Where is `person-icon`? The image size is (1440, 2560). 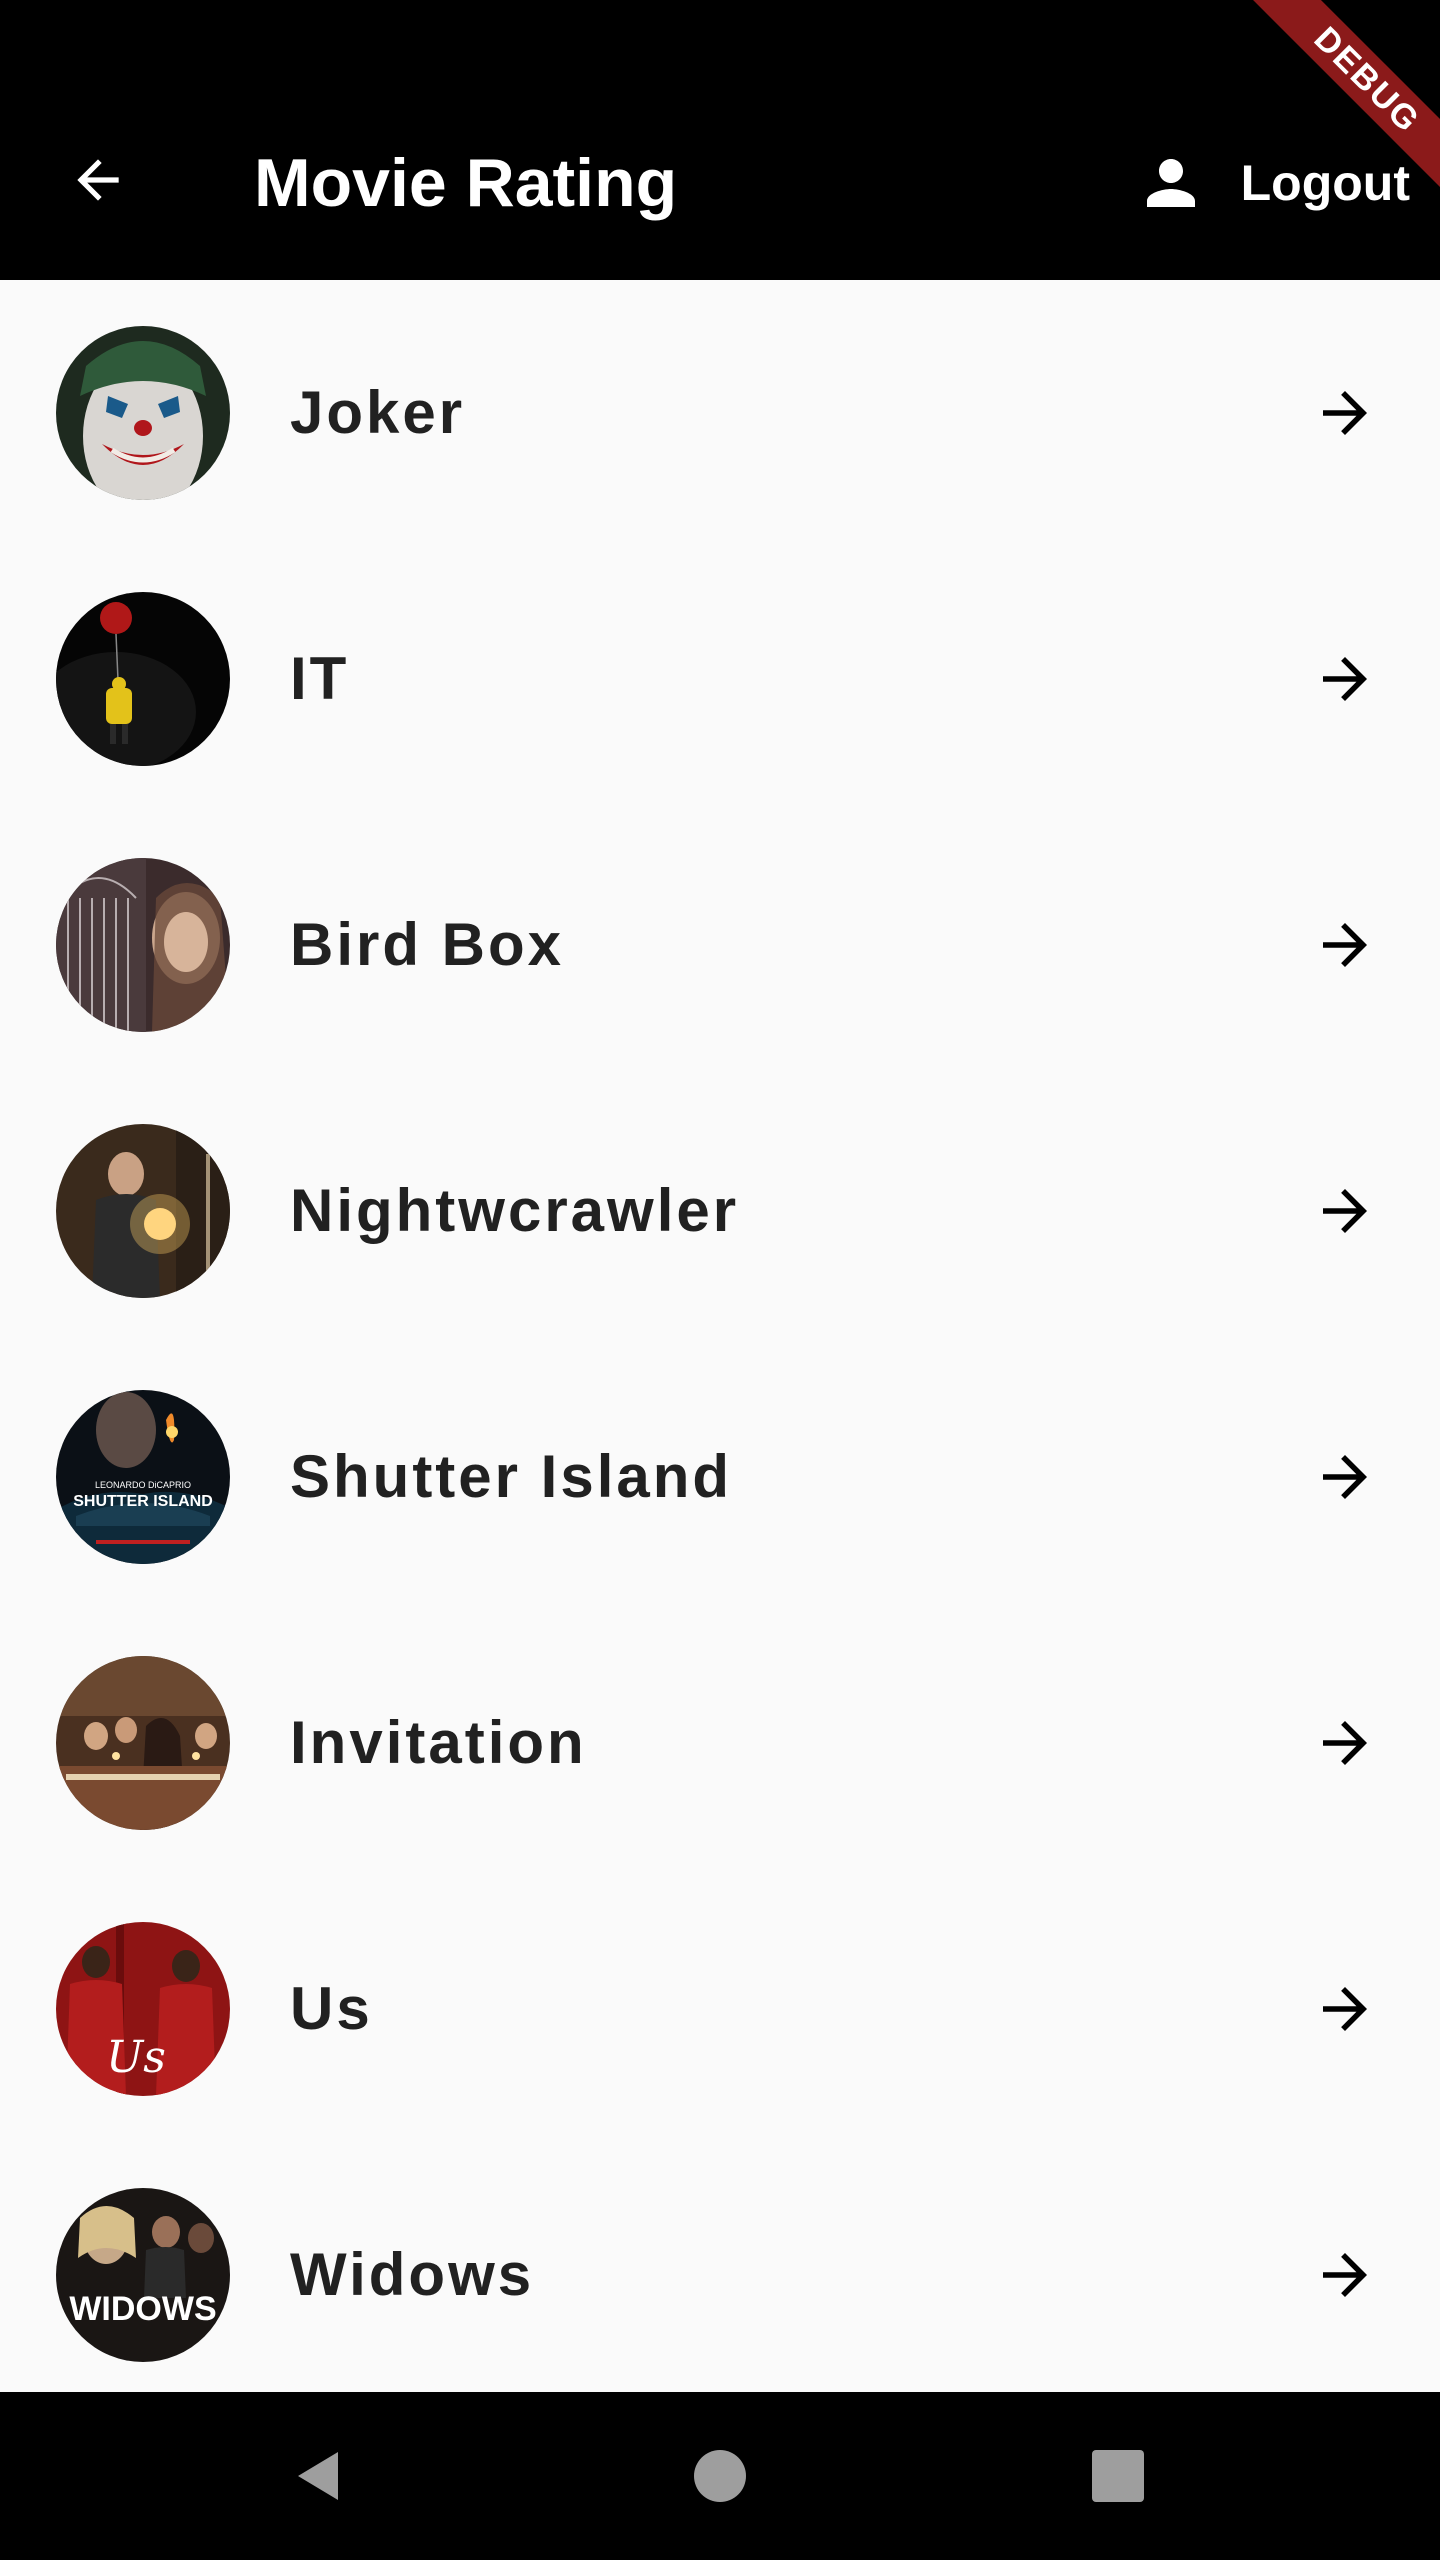
person-icon is located at coordinates (1171, 183).